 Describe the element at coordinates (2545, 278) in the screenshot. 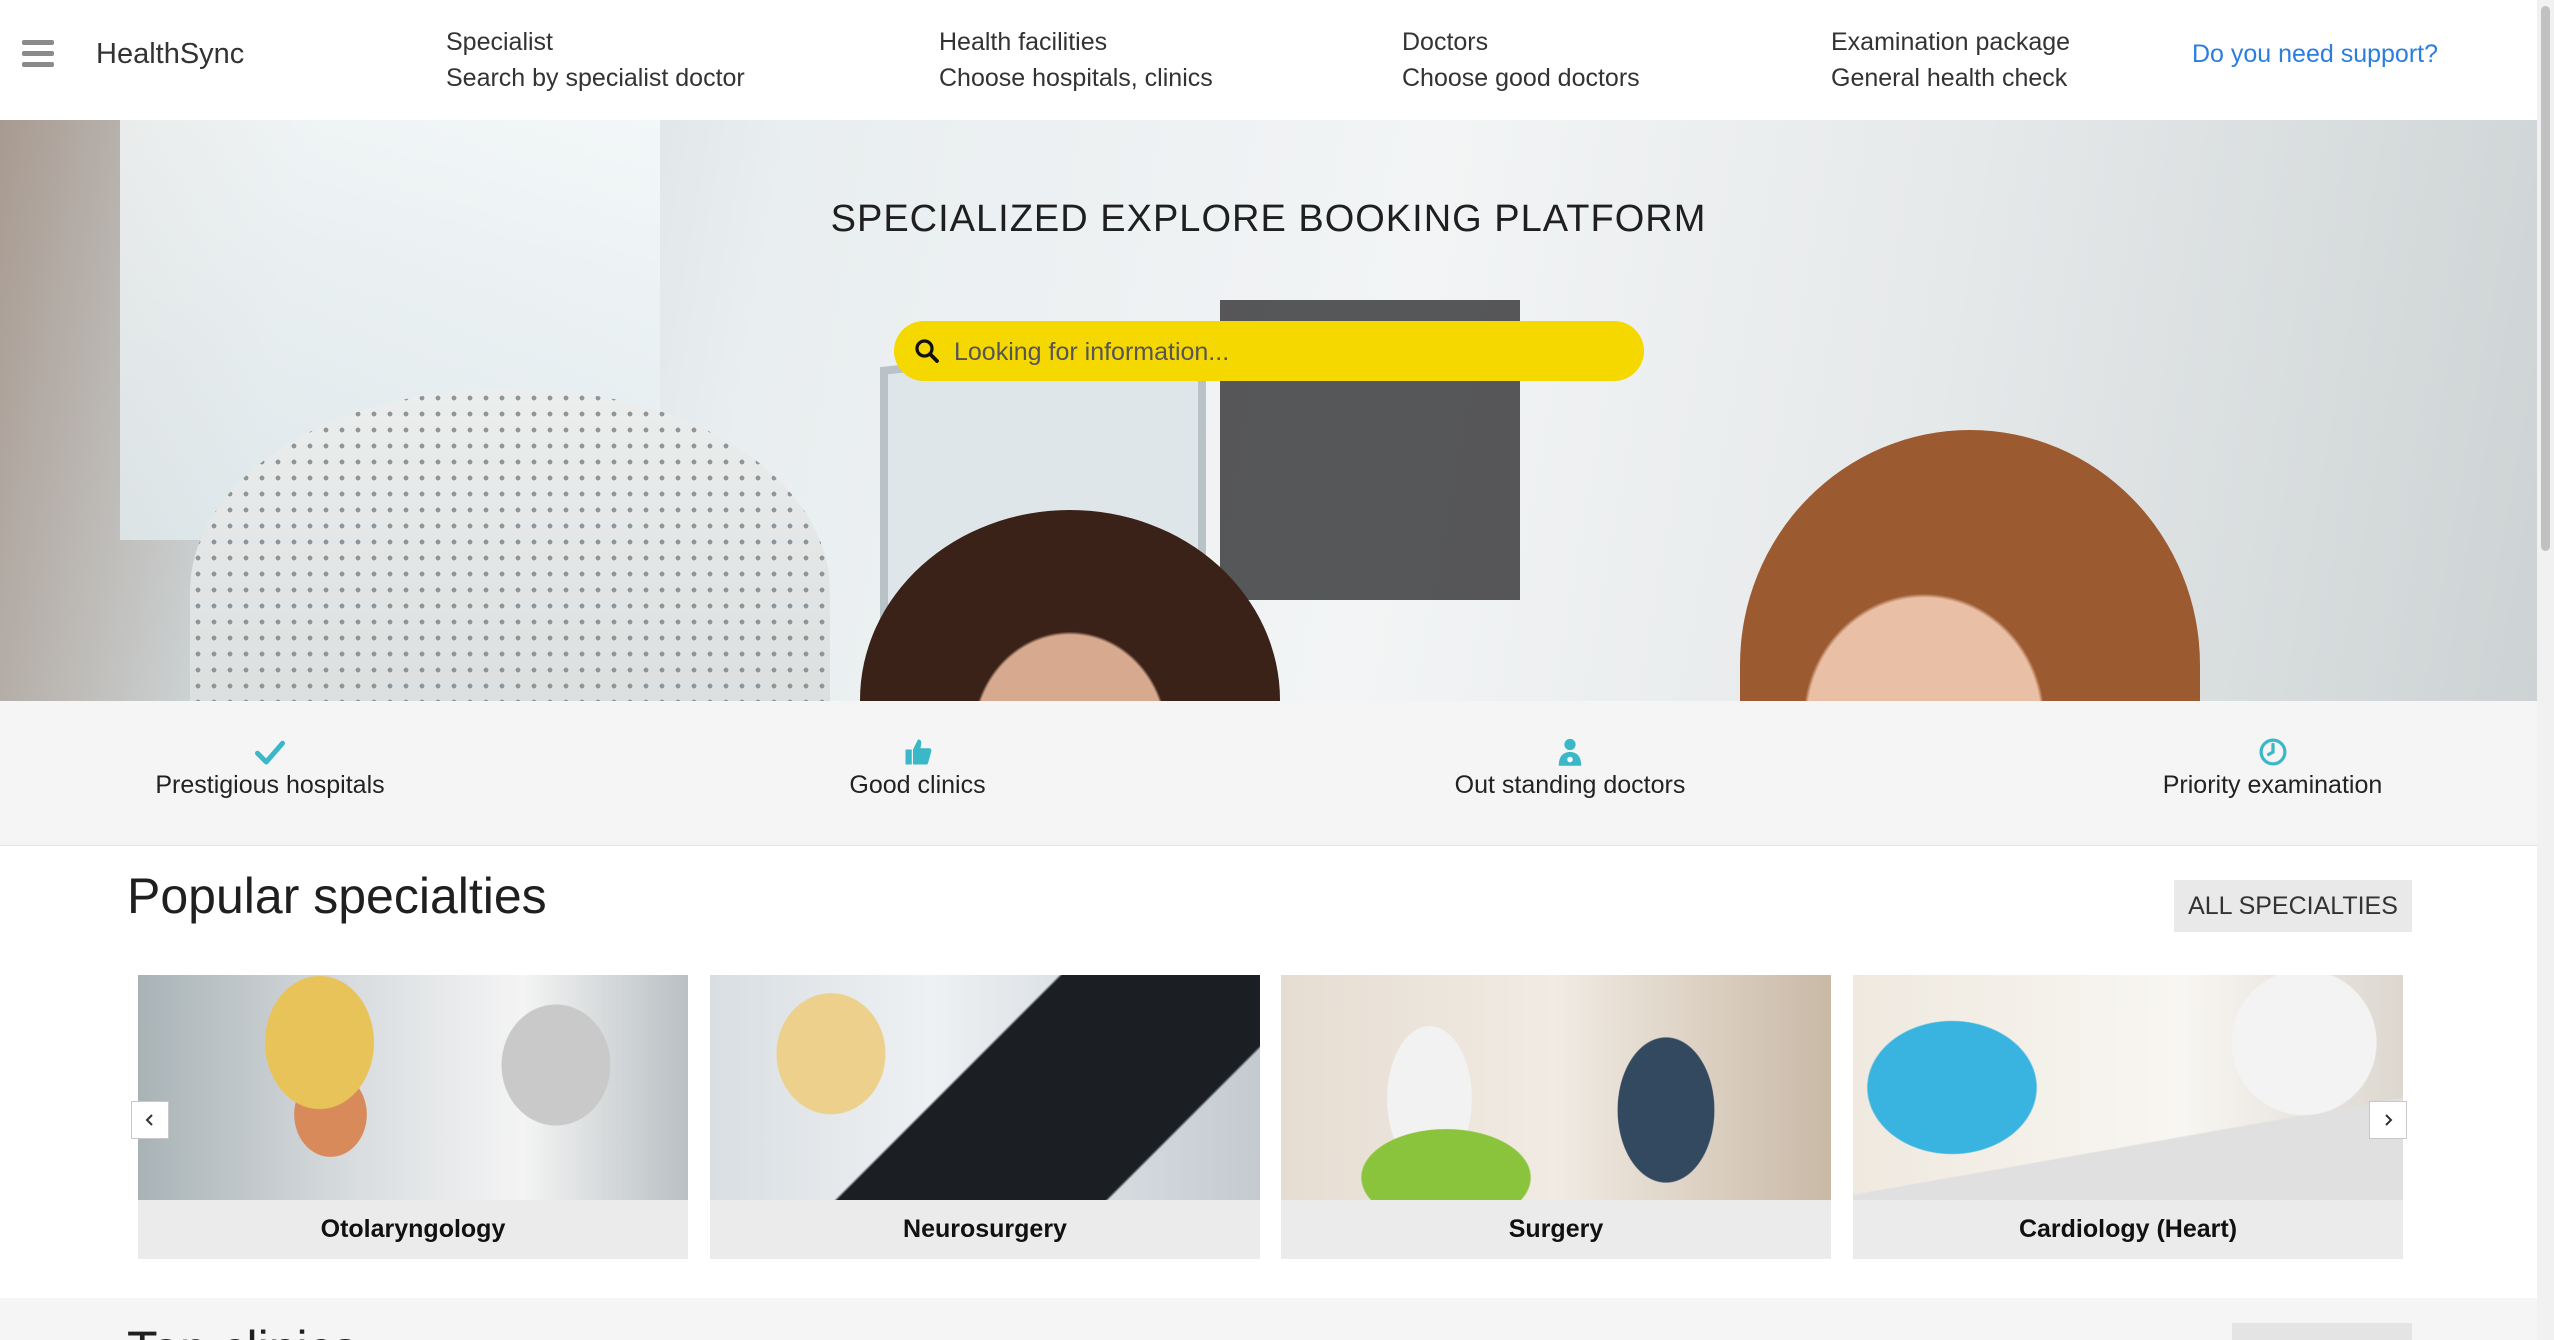

I see `scrollbar-thumb` at that location.